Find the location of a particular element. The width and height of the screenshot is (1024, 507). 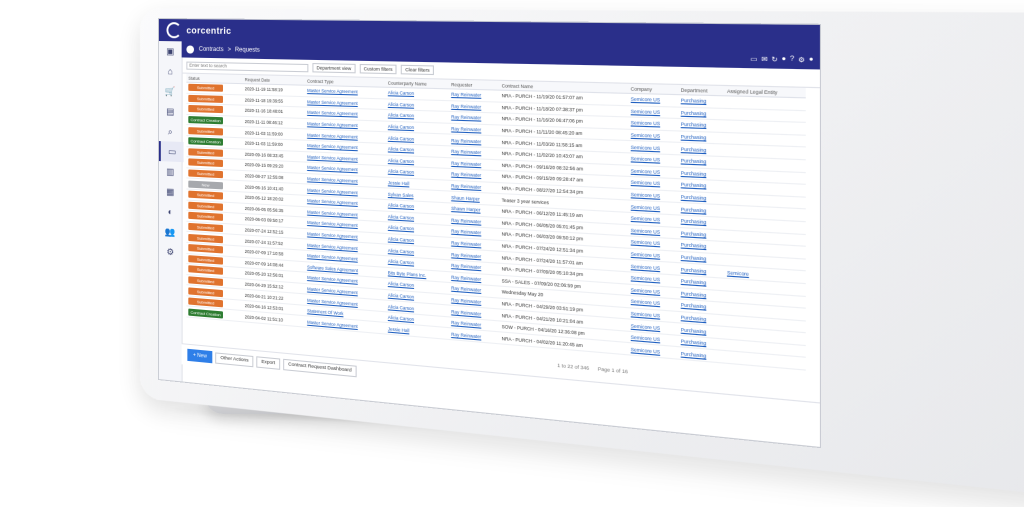

dashboard-icon: ▣ is located at coordinates (170, 51).